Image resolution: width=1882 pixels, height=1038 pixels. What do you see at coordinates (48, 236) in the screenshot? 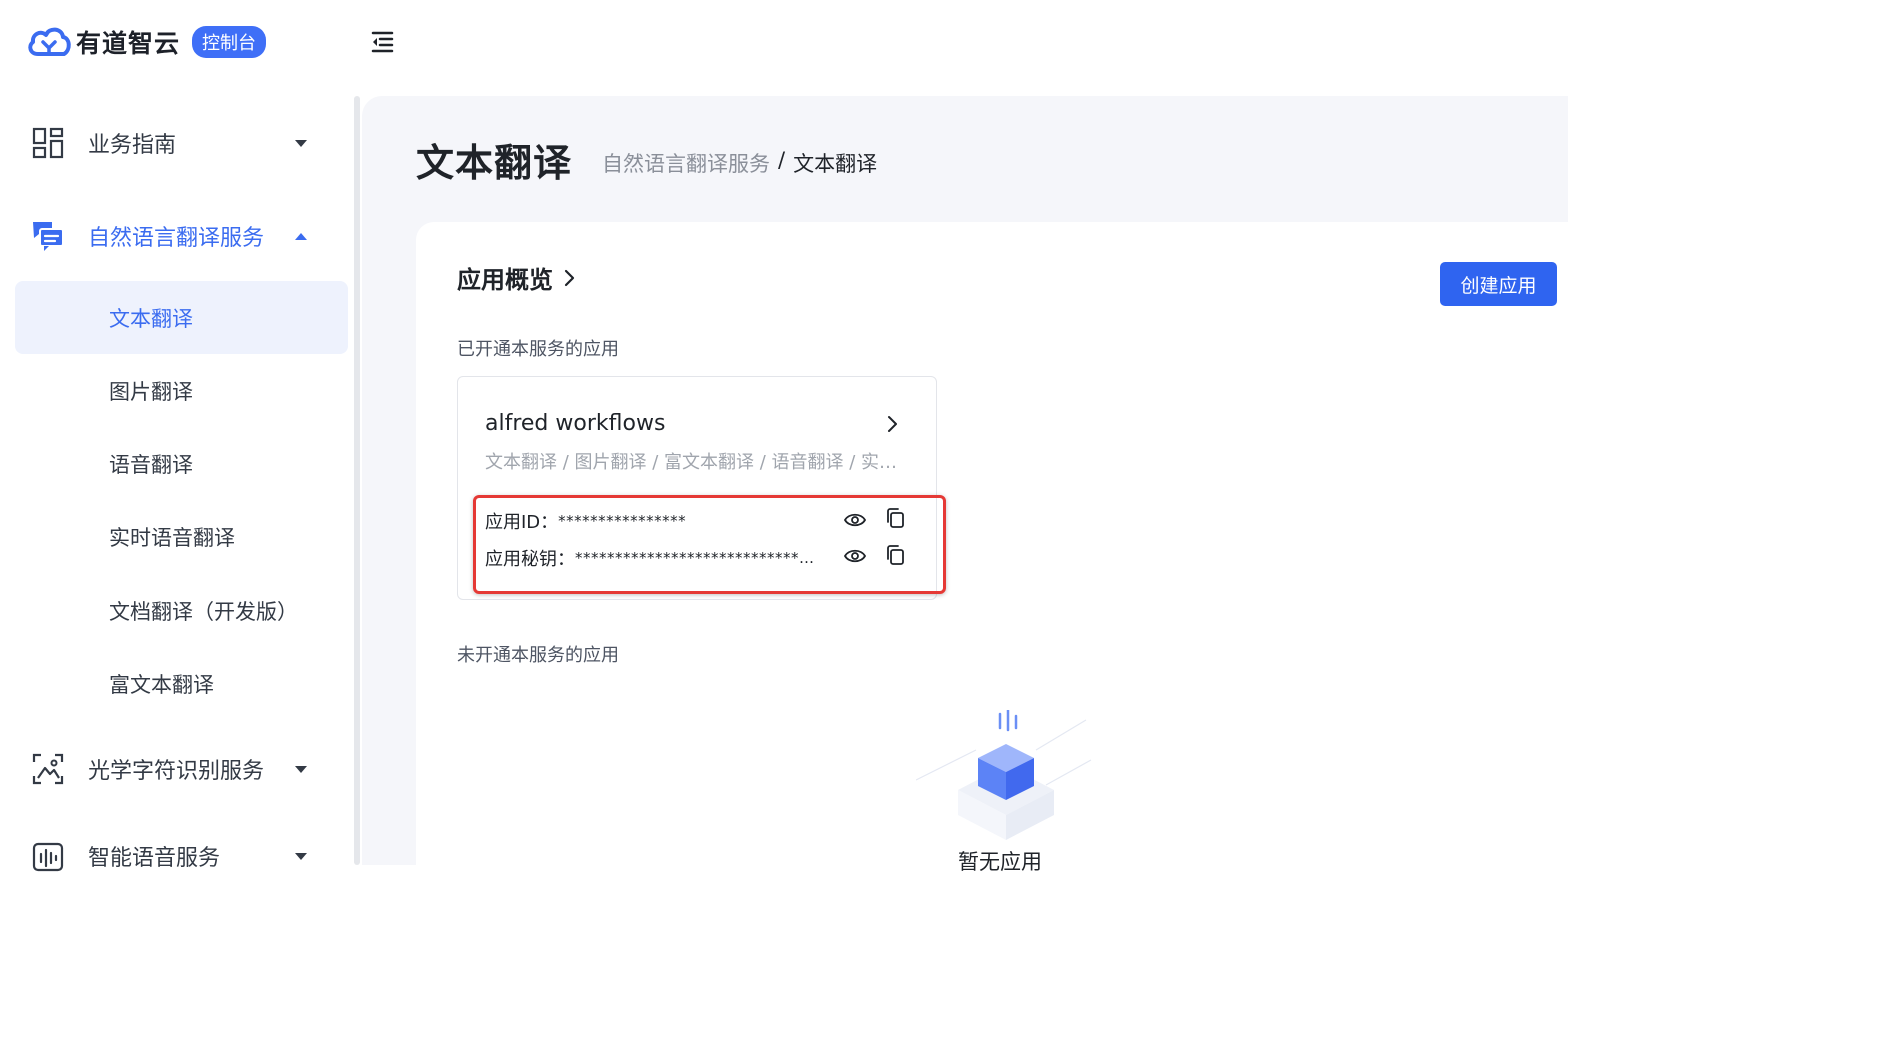
I see `chat-translate-icon` at bounding box center [48, 236].